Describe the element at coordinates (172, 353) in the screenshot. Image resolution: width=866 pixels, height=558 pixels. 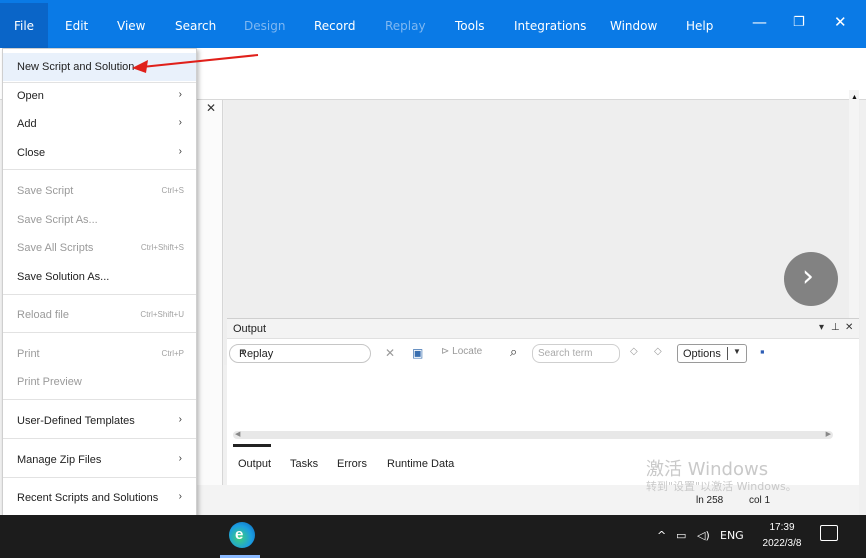
I see `shortcut-label: Ctrl+P` at that location.